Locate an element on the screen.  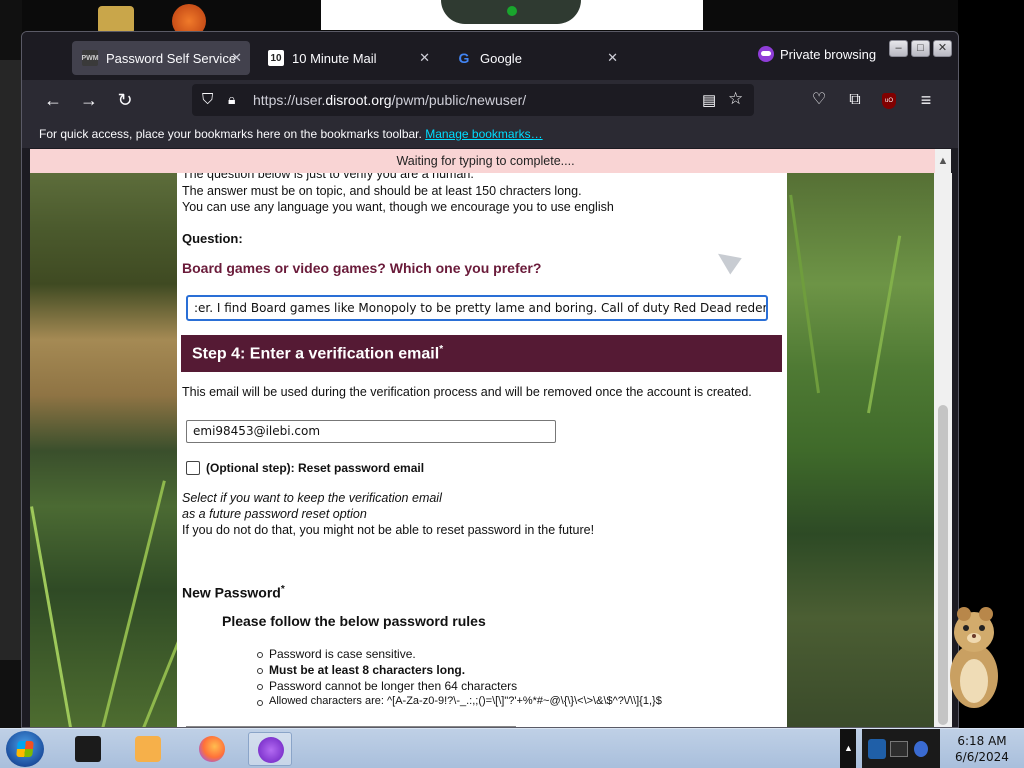
pocket-icon: ♡ is located at coordinates (819, 100).